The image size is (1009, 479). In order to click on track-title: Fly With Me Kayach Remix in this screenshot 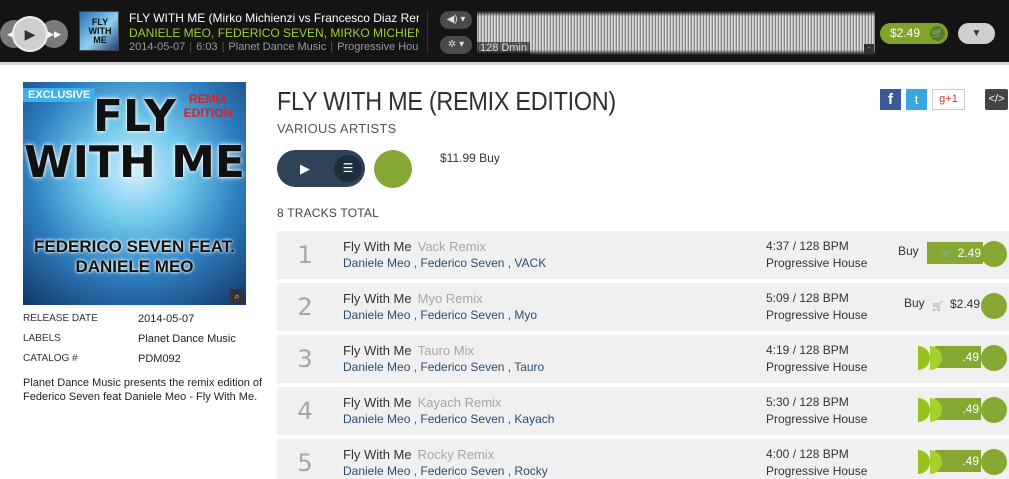, I will do `click(422, 402)`.